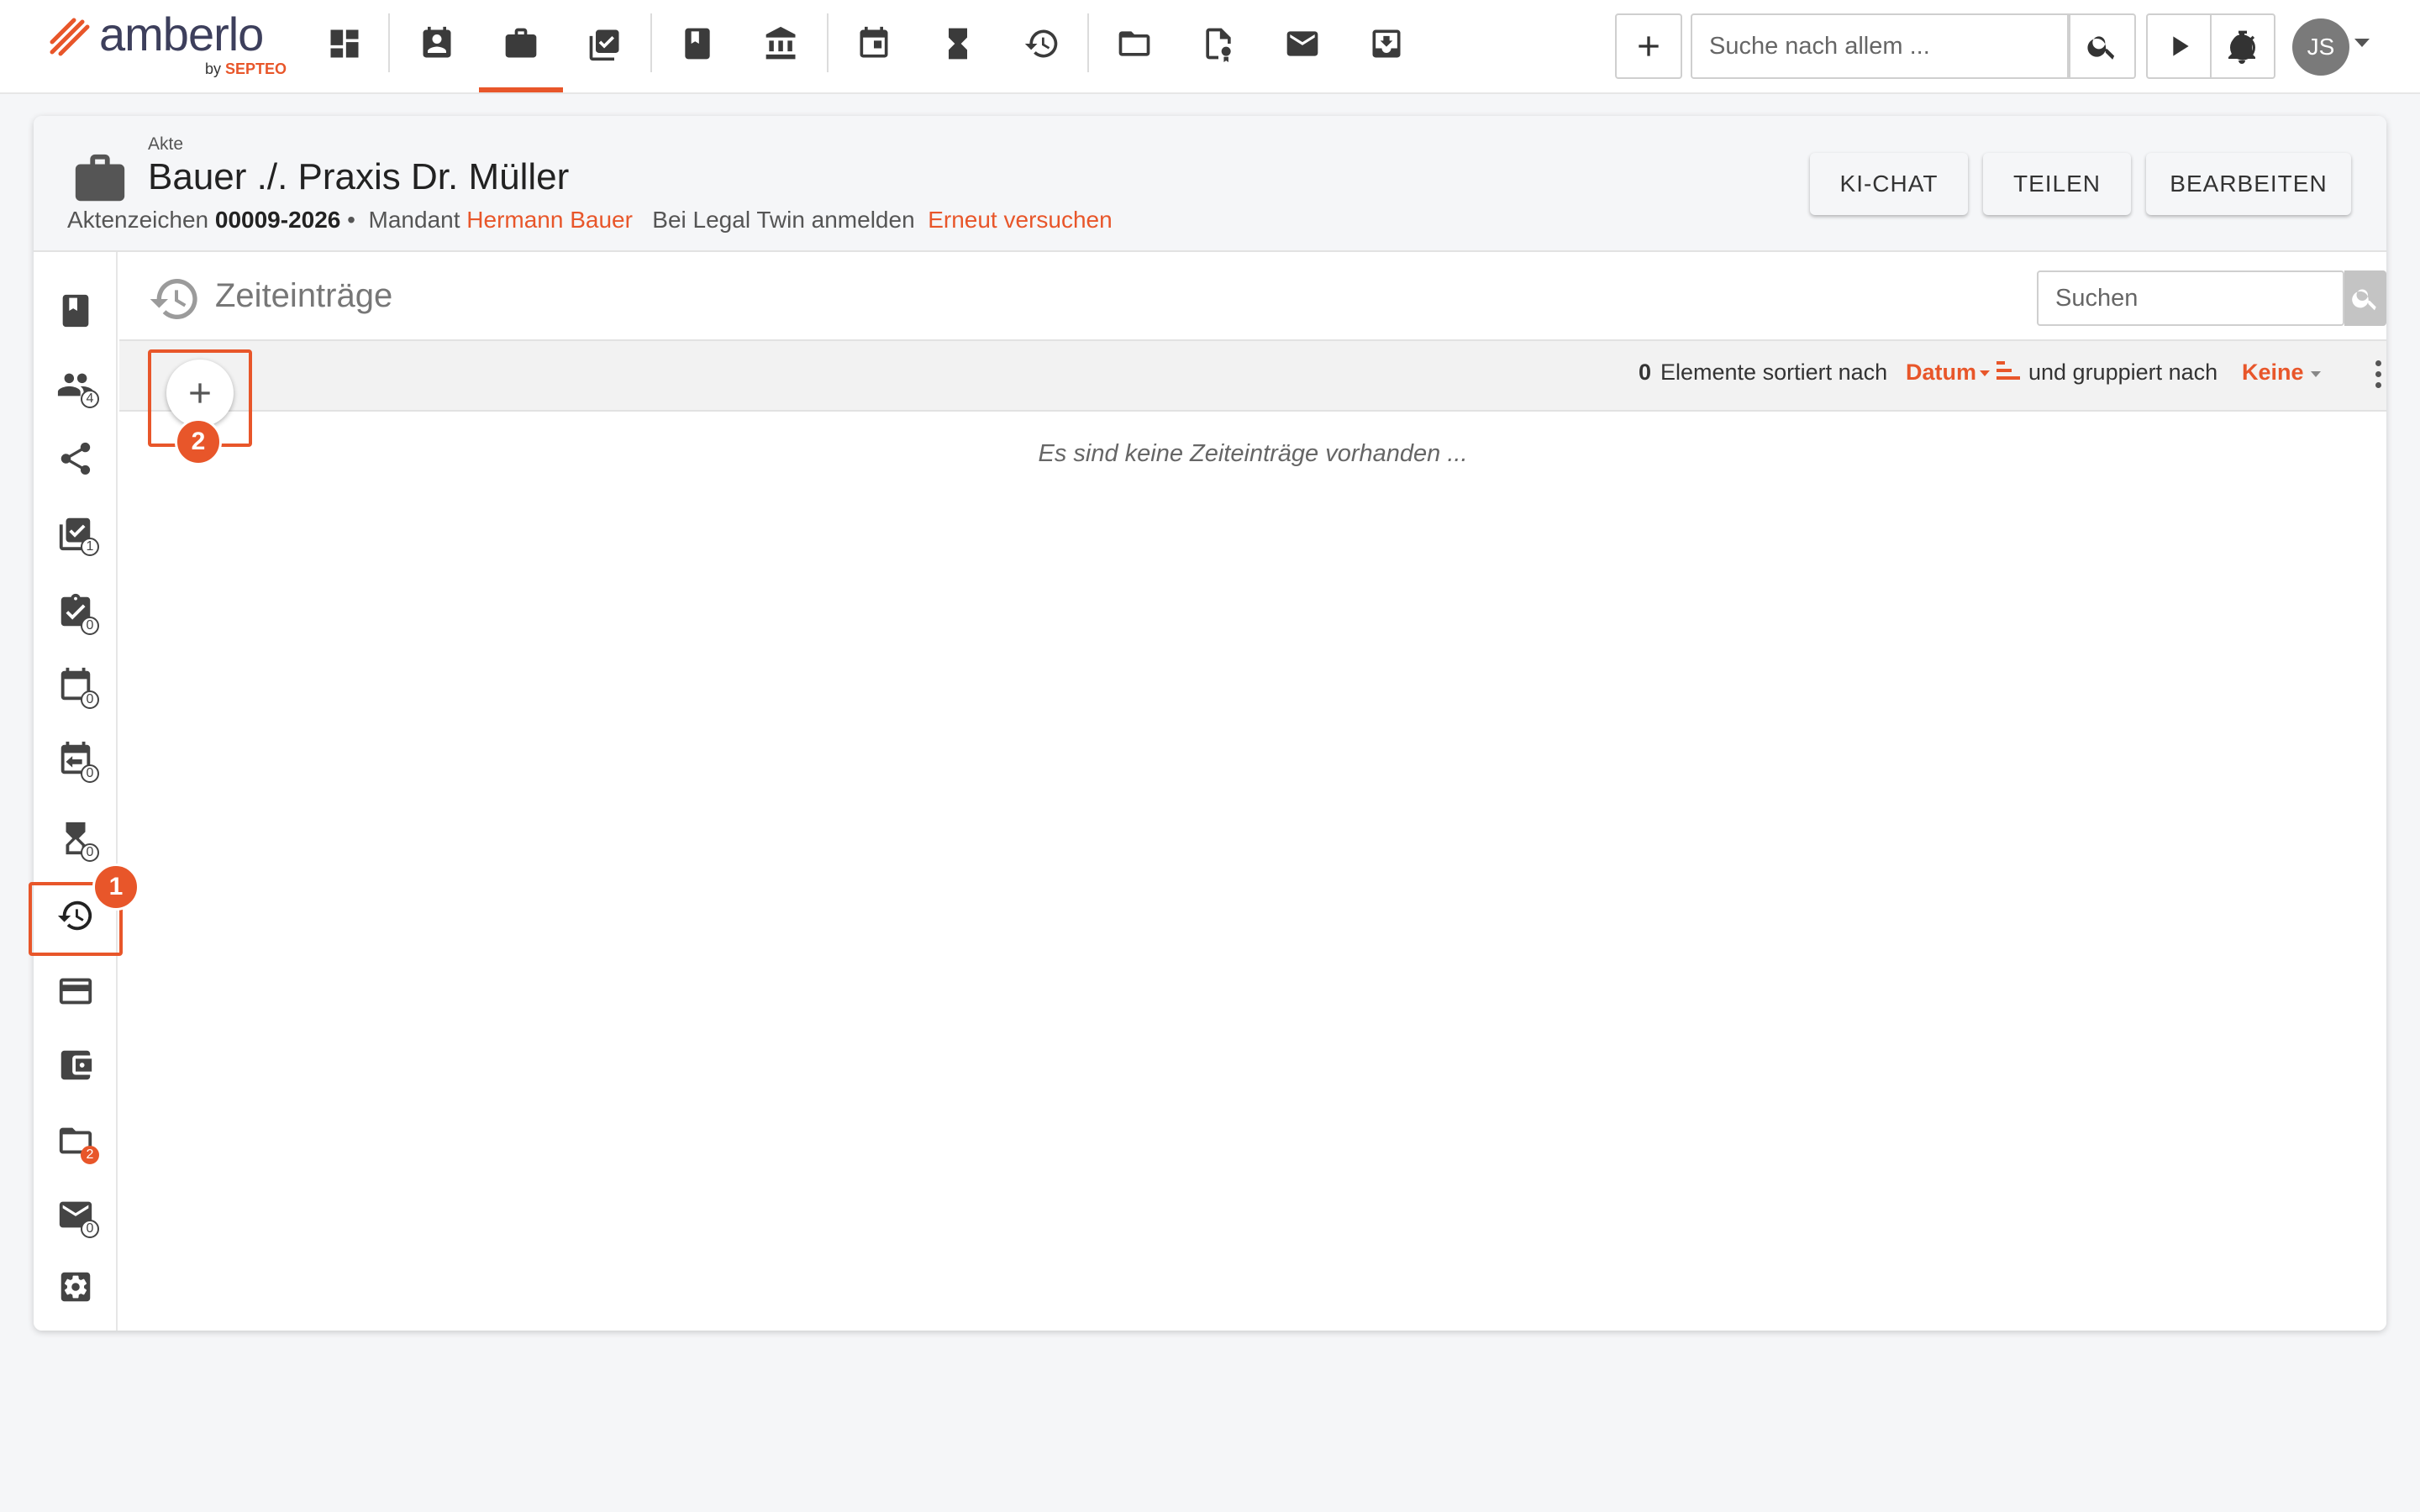 This screenshot has height=1512, width=2420. I want to click on sidebar-item-participants: 4, so click(75, 385).